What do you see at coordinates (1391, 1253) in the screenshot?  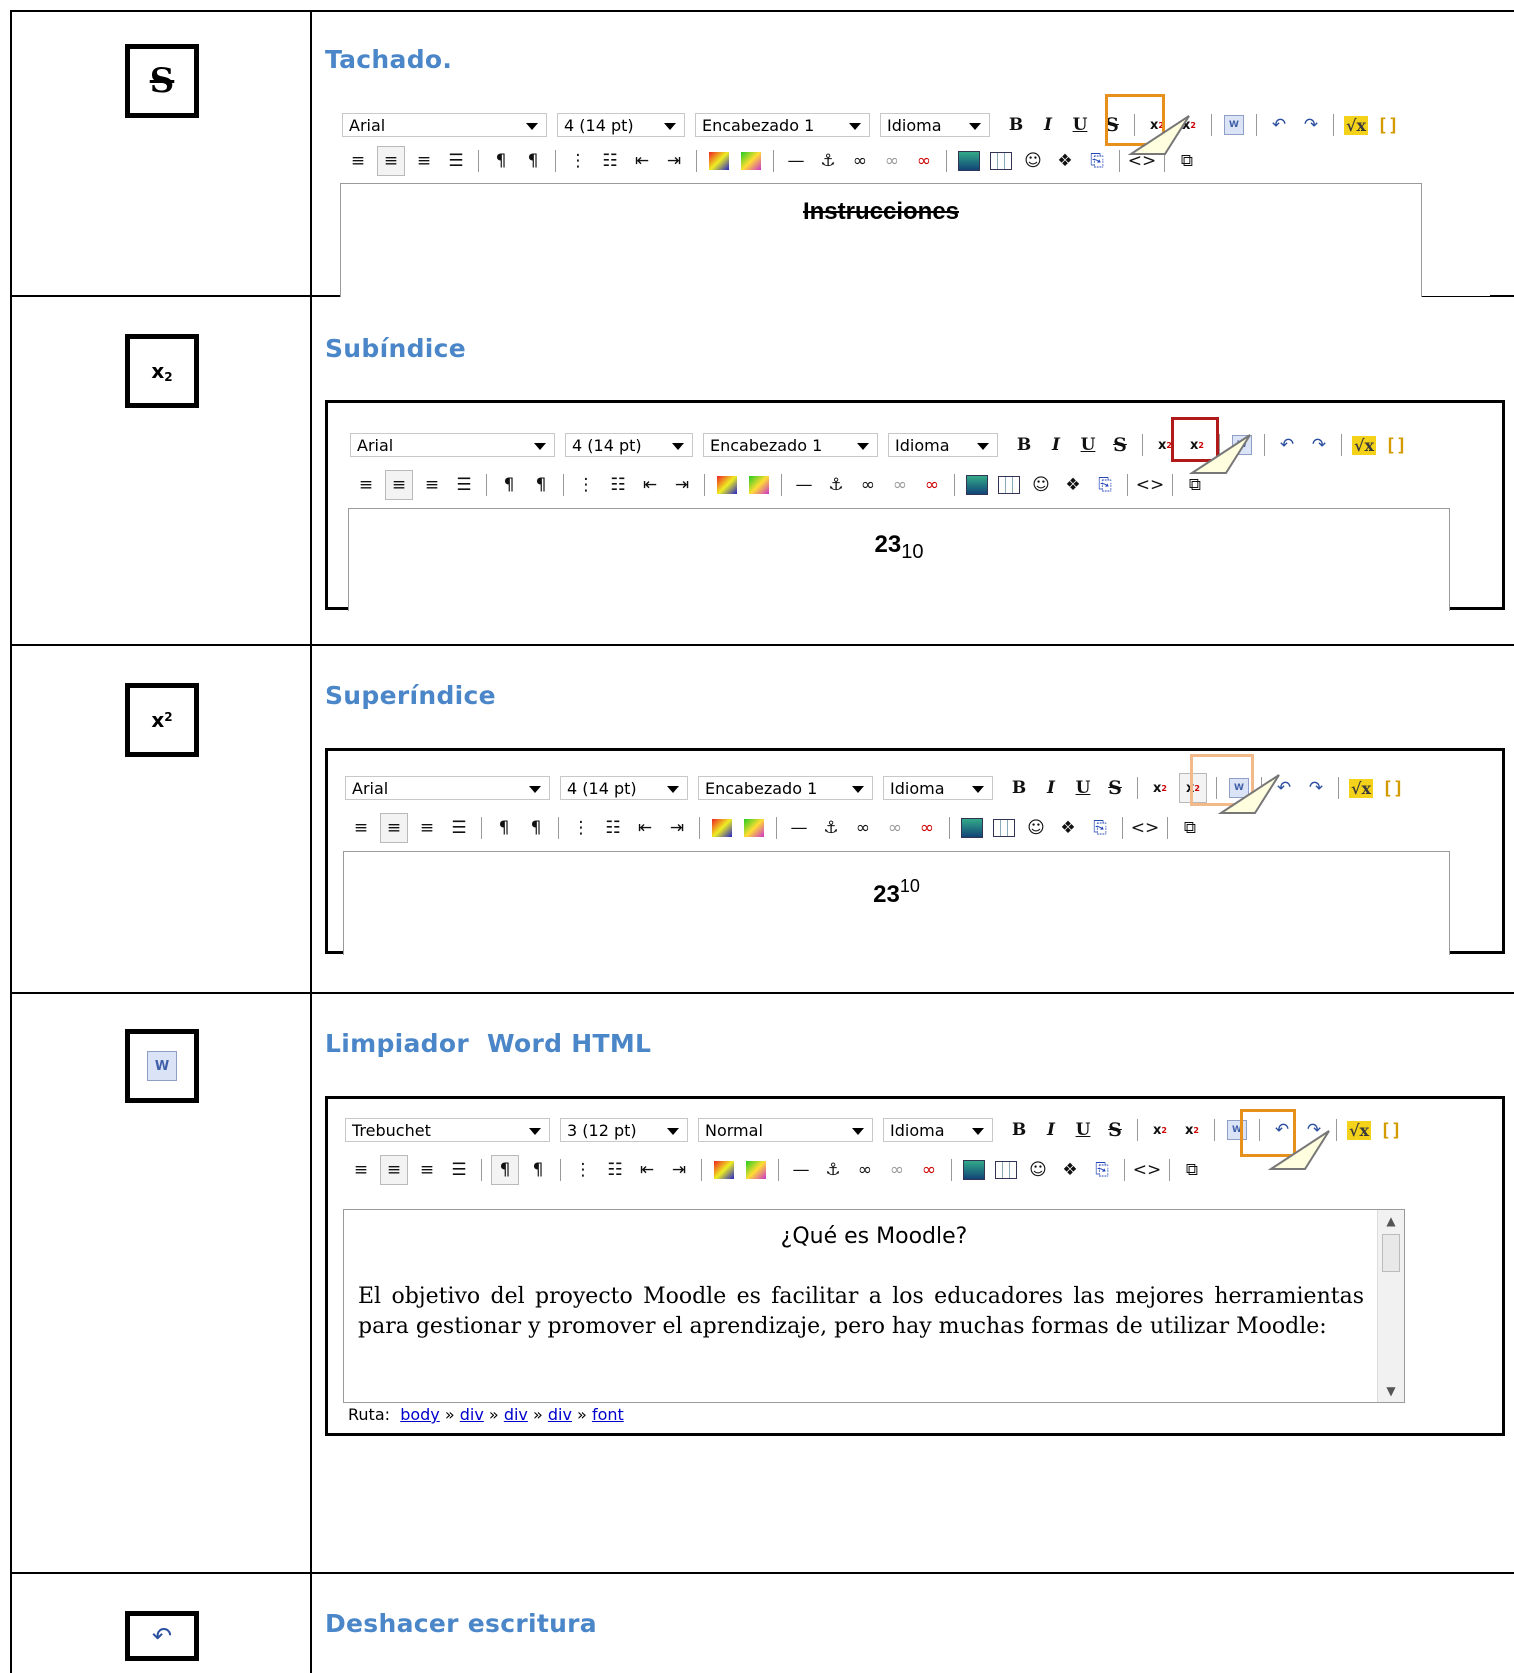 I see `scroll-thumb` at bounding box center [1391, 1253].